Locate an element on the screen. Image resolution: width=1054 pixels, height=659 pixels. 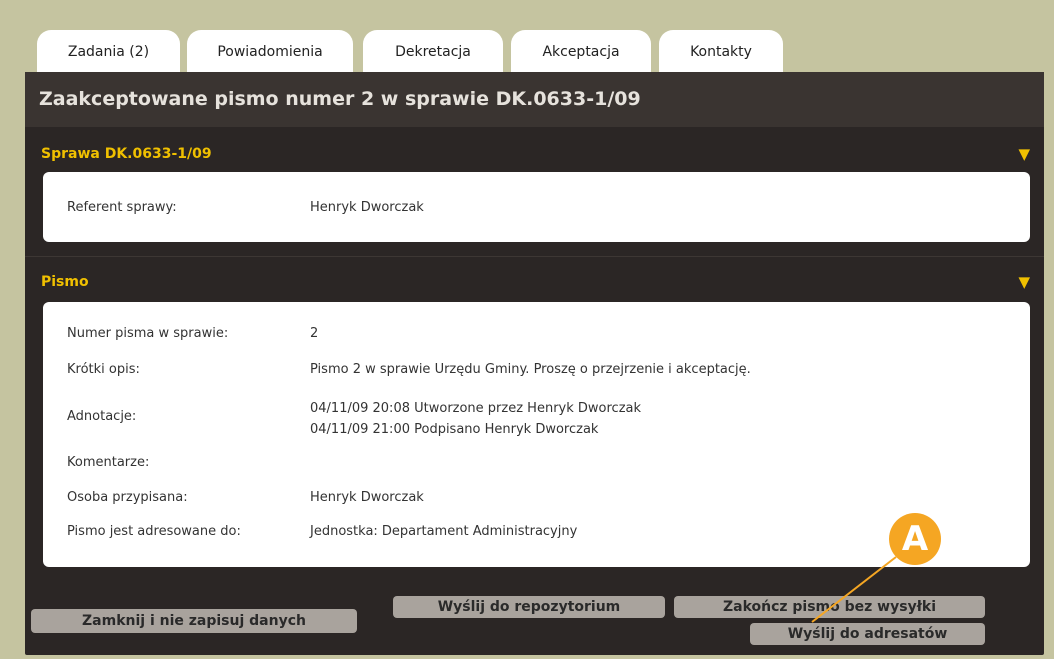
annotation-marker: A is located at coordinates (915, 539).